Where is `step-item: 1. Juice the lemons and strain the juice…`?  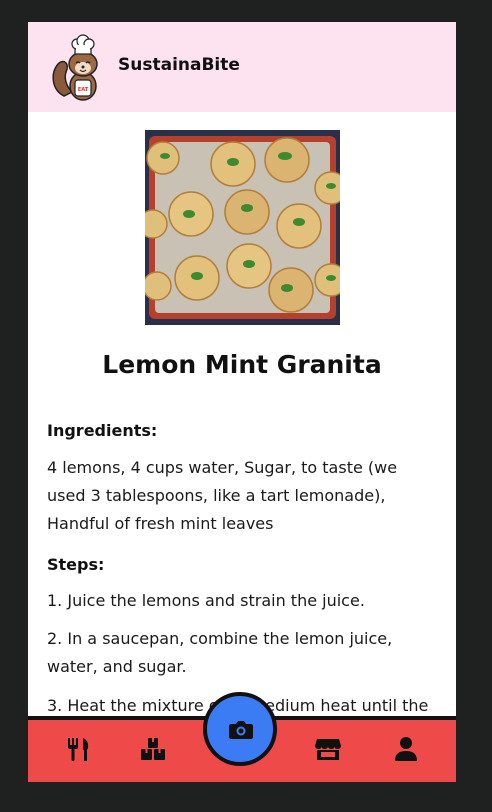 step-item: 1. Juice the lemons and strain the juice… is located at coordinates (206, 600).